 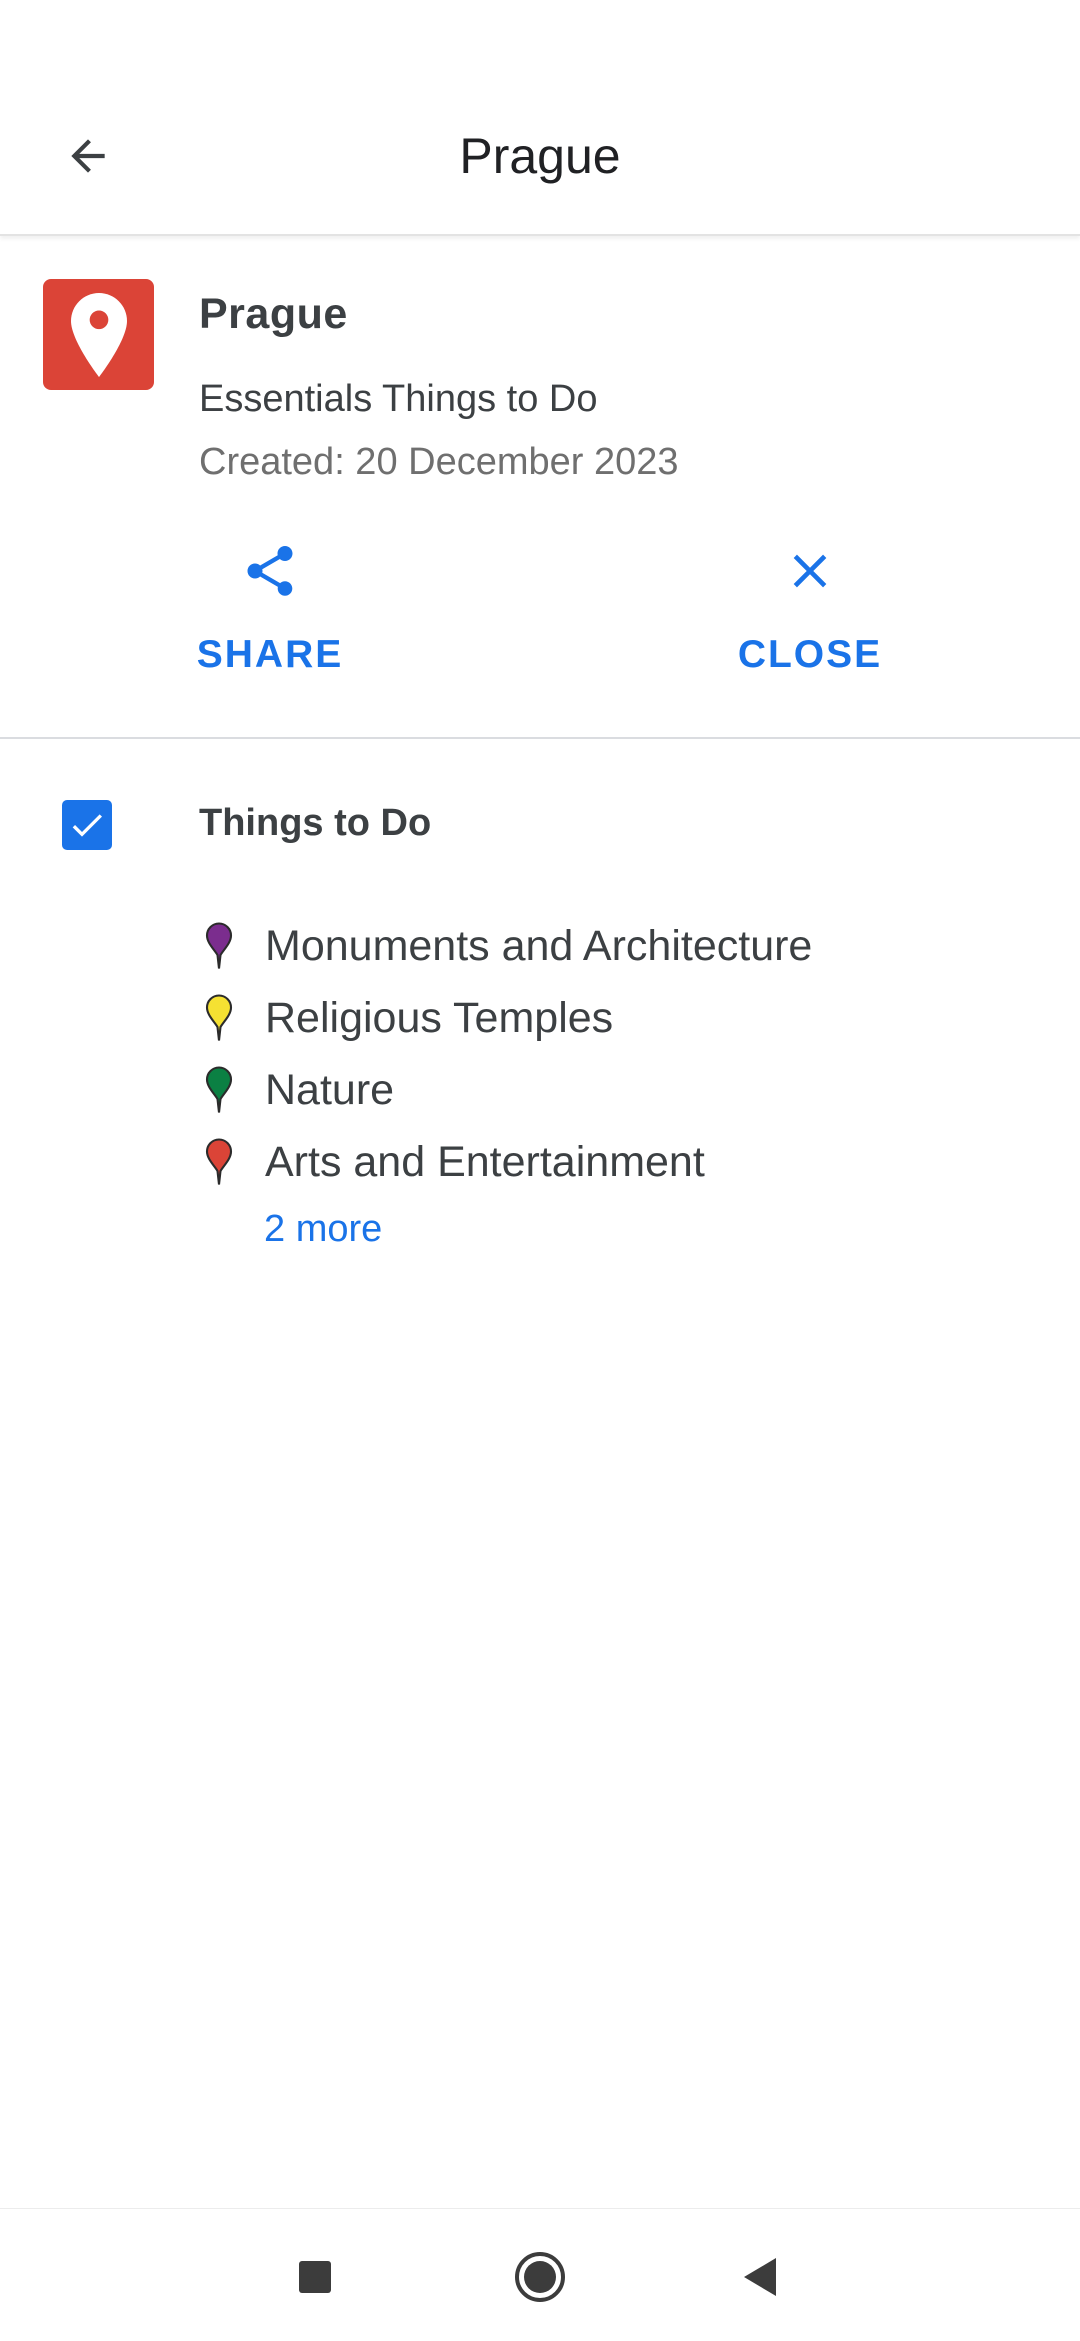 I want to click on app-bar: Prague, so click(x=540, y=118).